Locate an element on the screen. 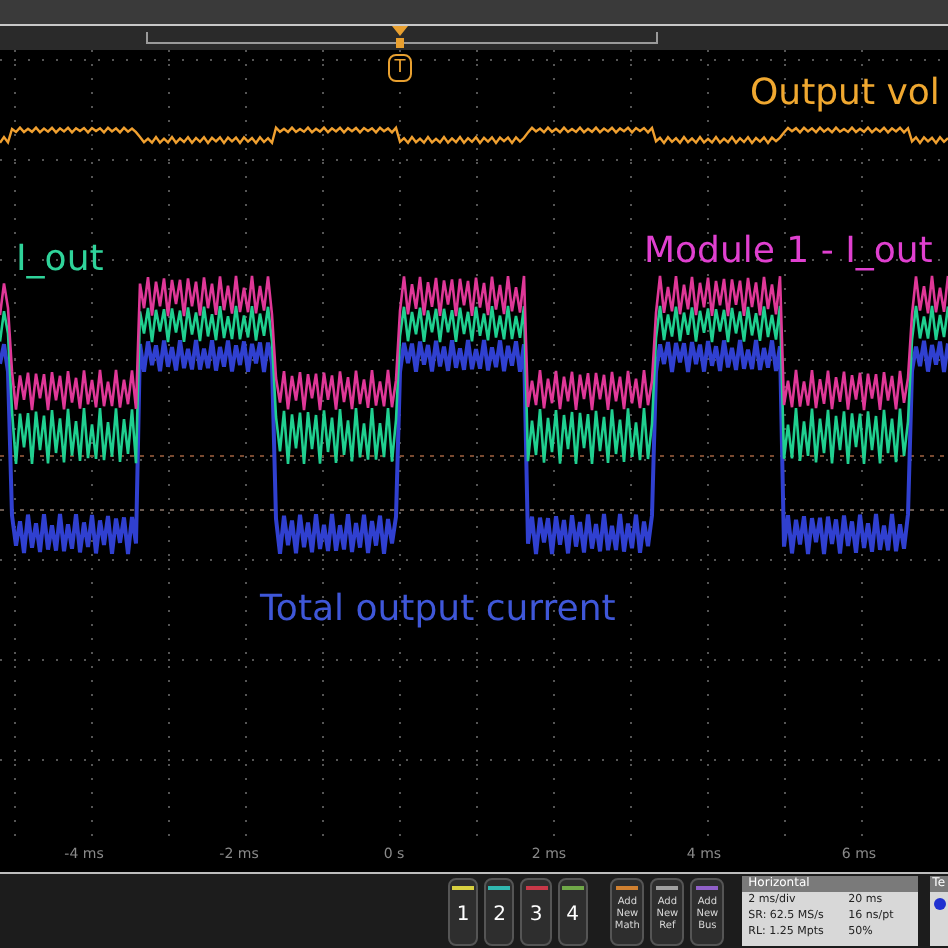 The height and width of the screenshot is (948, 948). trigger-position-icon is located at coordinates (400, 38).